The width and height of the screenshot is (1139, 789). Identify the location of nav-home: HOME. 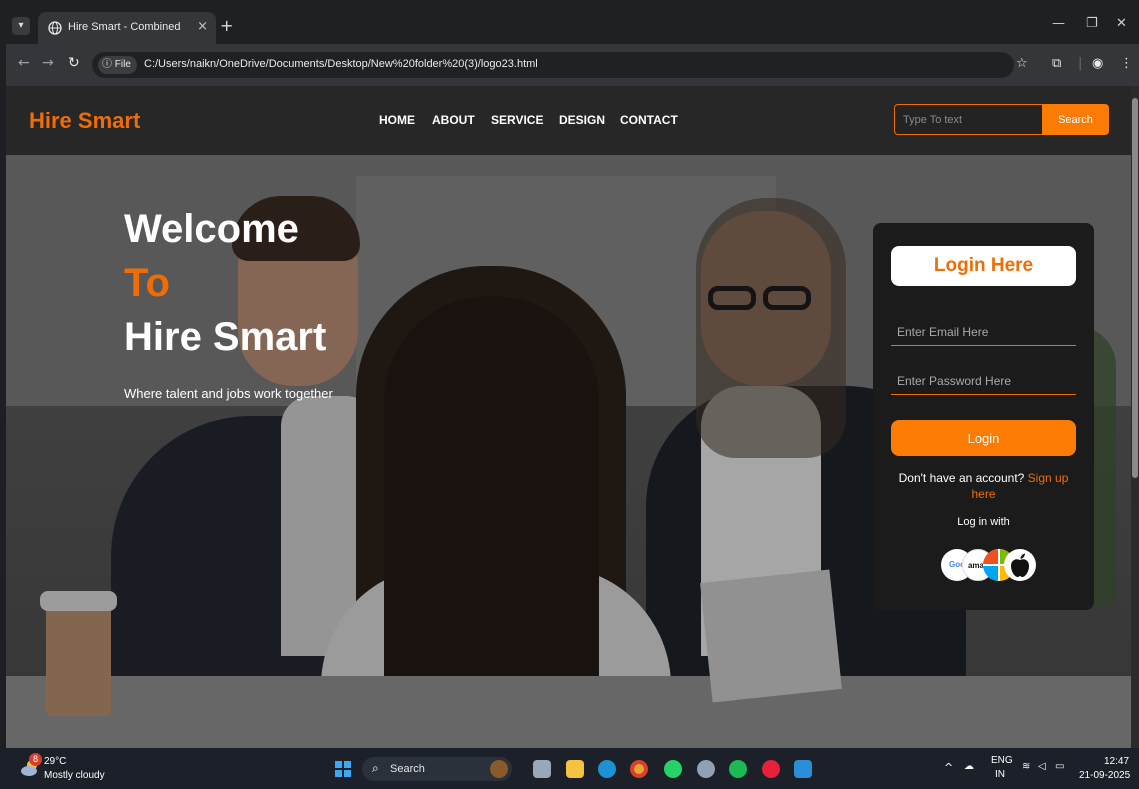
(397, 120).